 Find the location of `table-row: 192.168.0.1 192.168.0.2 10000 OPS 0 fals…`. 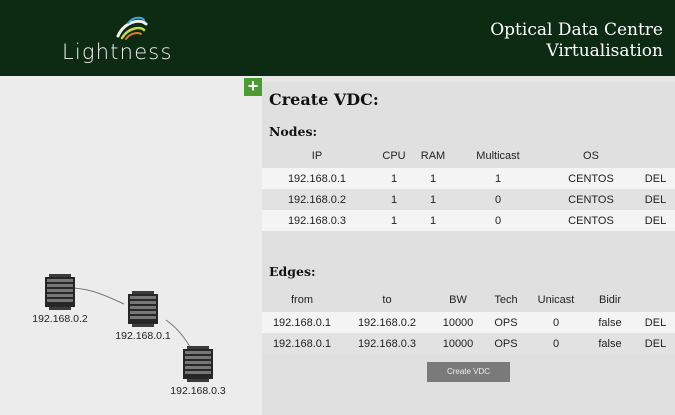

table-row: 192.168.0.1 192.168.0.2 10000 OPS 0 fals… is located at coordinates (468, 322).